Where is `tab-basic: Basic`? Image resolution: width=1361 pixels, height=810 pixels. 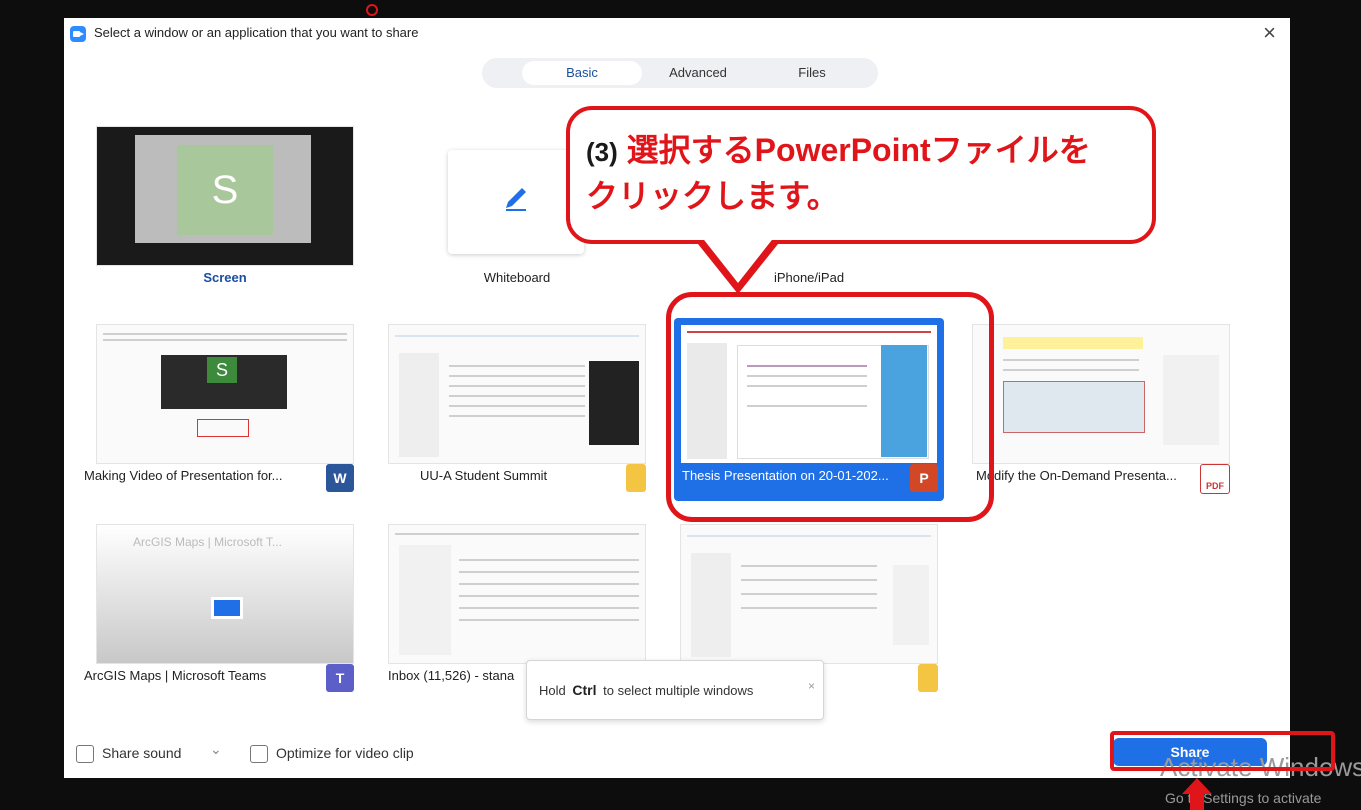 tab-basic: Basic is located at coordinates (582, 73).